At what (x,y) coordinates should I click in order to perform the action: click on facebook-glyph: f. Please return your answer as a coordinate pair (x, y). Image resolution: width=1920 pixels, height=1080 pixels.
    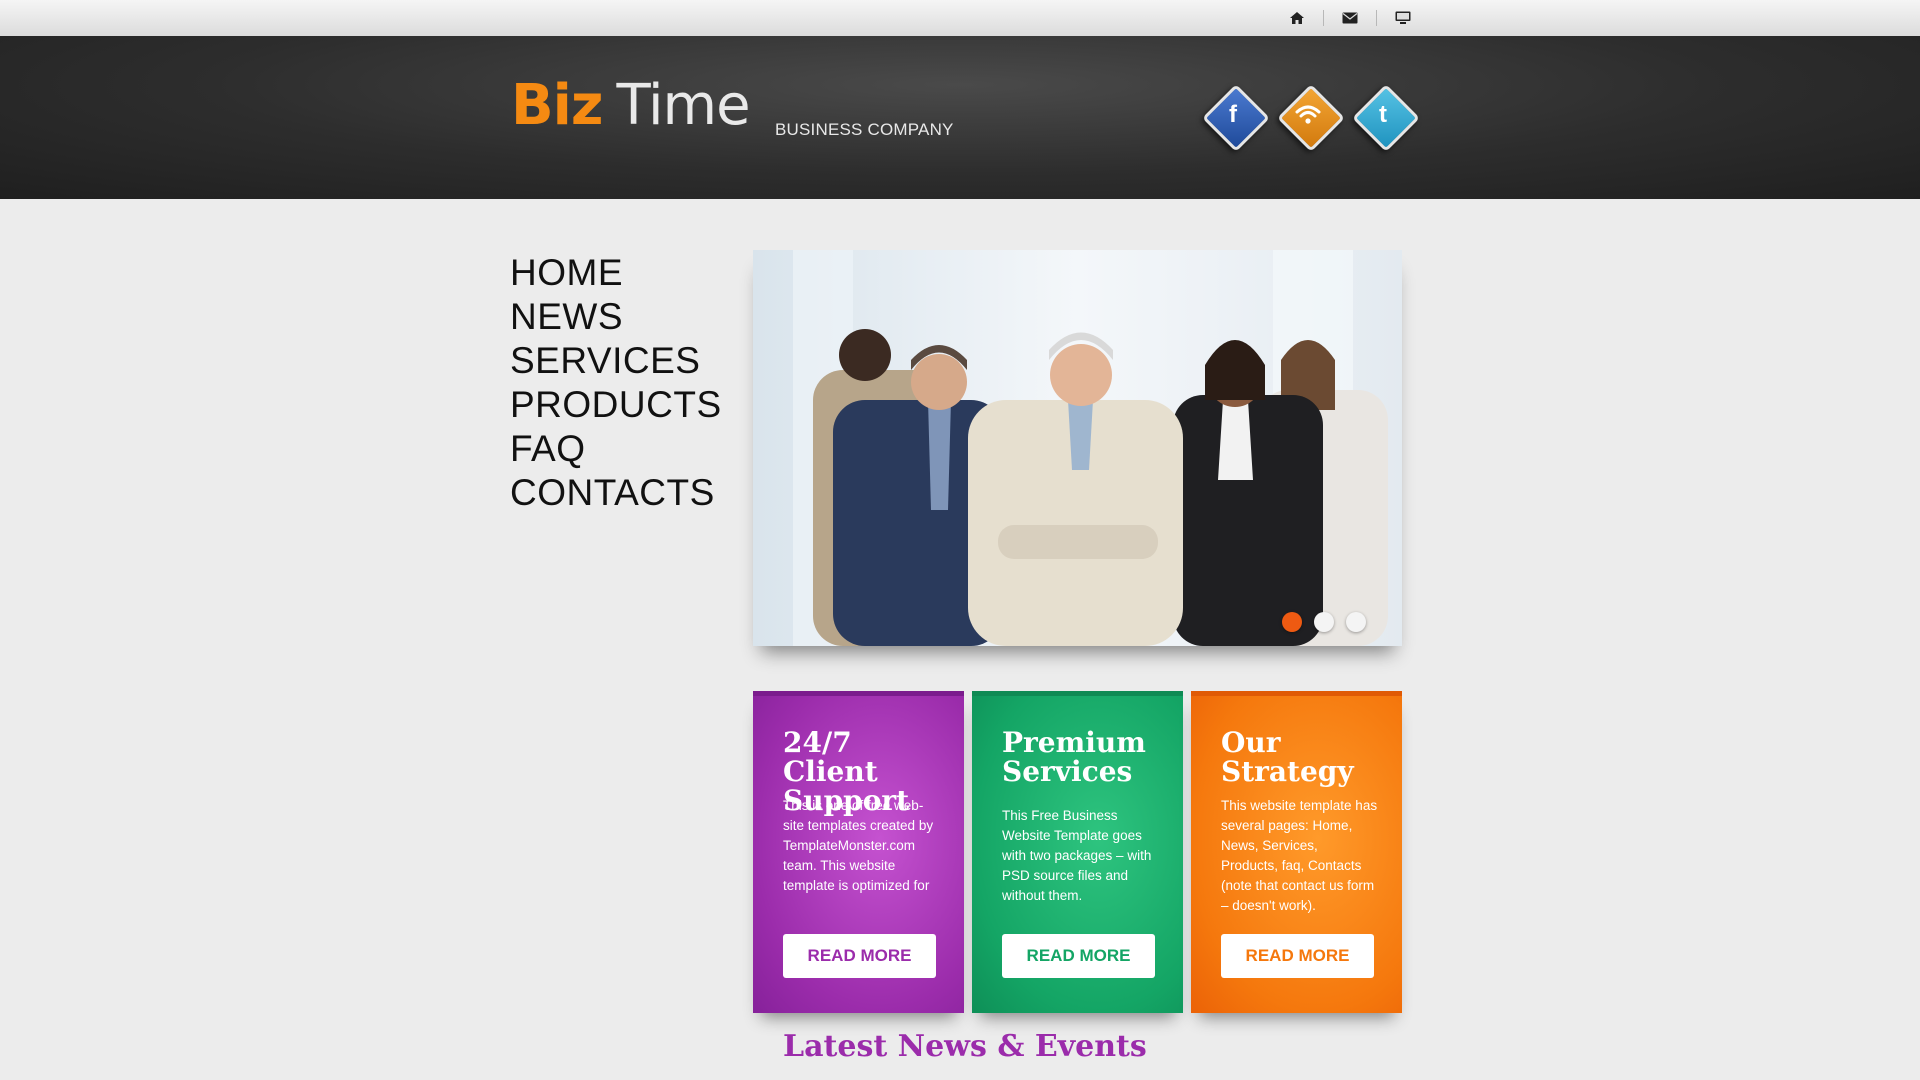
    Looking at the image, I should click on (1233, 114).